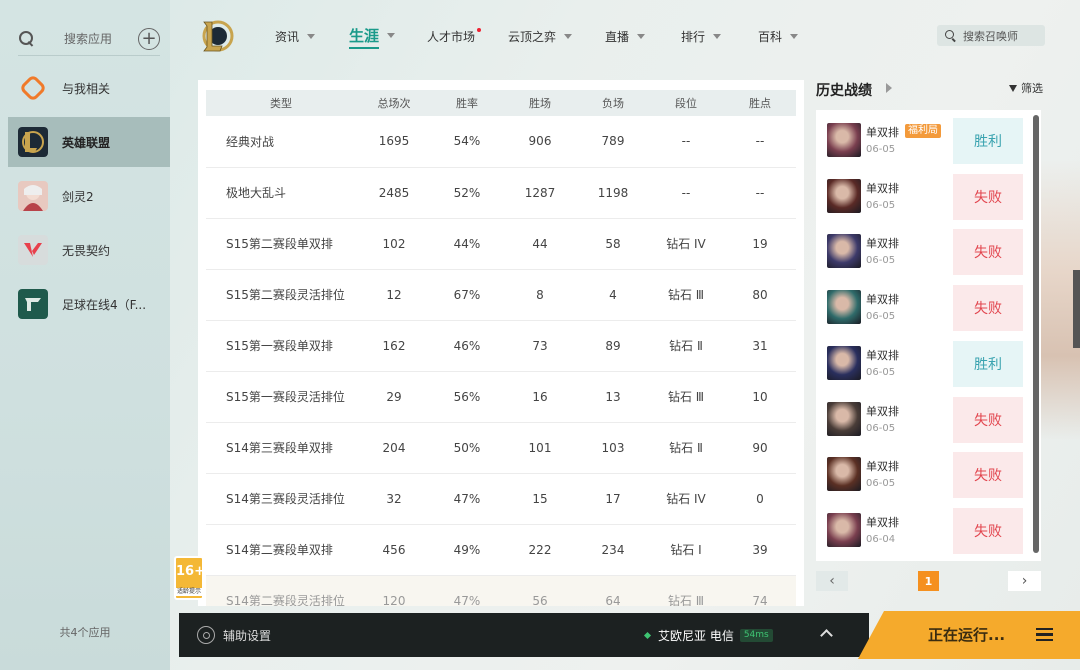 The height and width of the screenshot is (670, 1080). What do you see at coordinates (928, 528) in the screenshot?
I see `match-item: 单双排 06-04 失败` at bounding box center [928, 528].